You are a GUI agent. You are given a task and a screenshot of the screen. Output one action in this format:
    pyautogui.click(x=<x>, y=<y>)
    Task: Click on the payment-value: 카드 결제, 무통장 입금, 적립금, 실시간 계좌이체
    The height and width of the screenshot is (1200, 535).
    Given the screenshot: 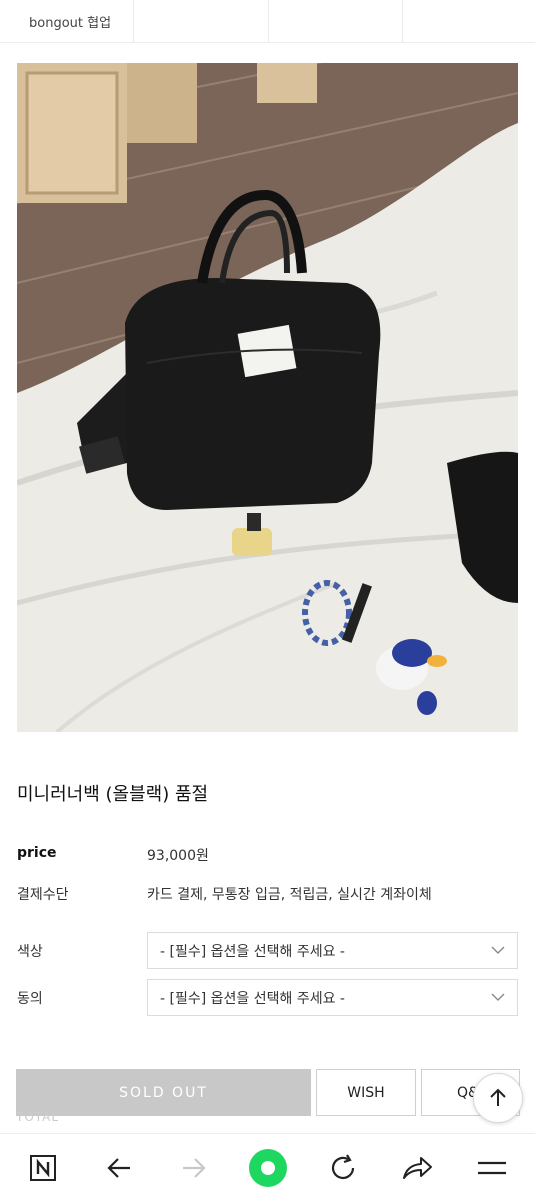 What is the action you would take?
    pyautogui.click(x=289, y=895)
    